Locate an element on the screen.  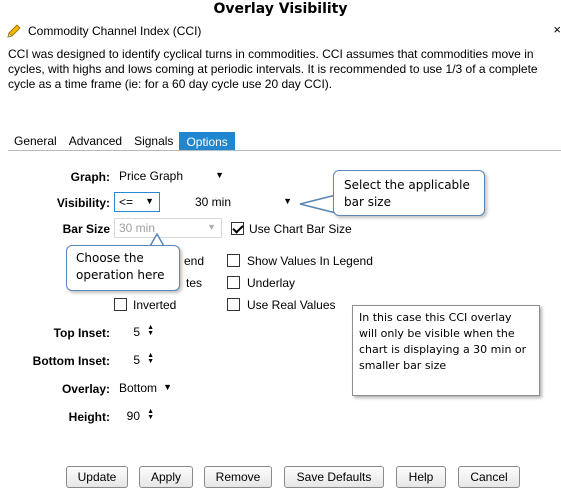
tab-signals: Signals is located at coordinates (153, 141).